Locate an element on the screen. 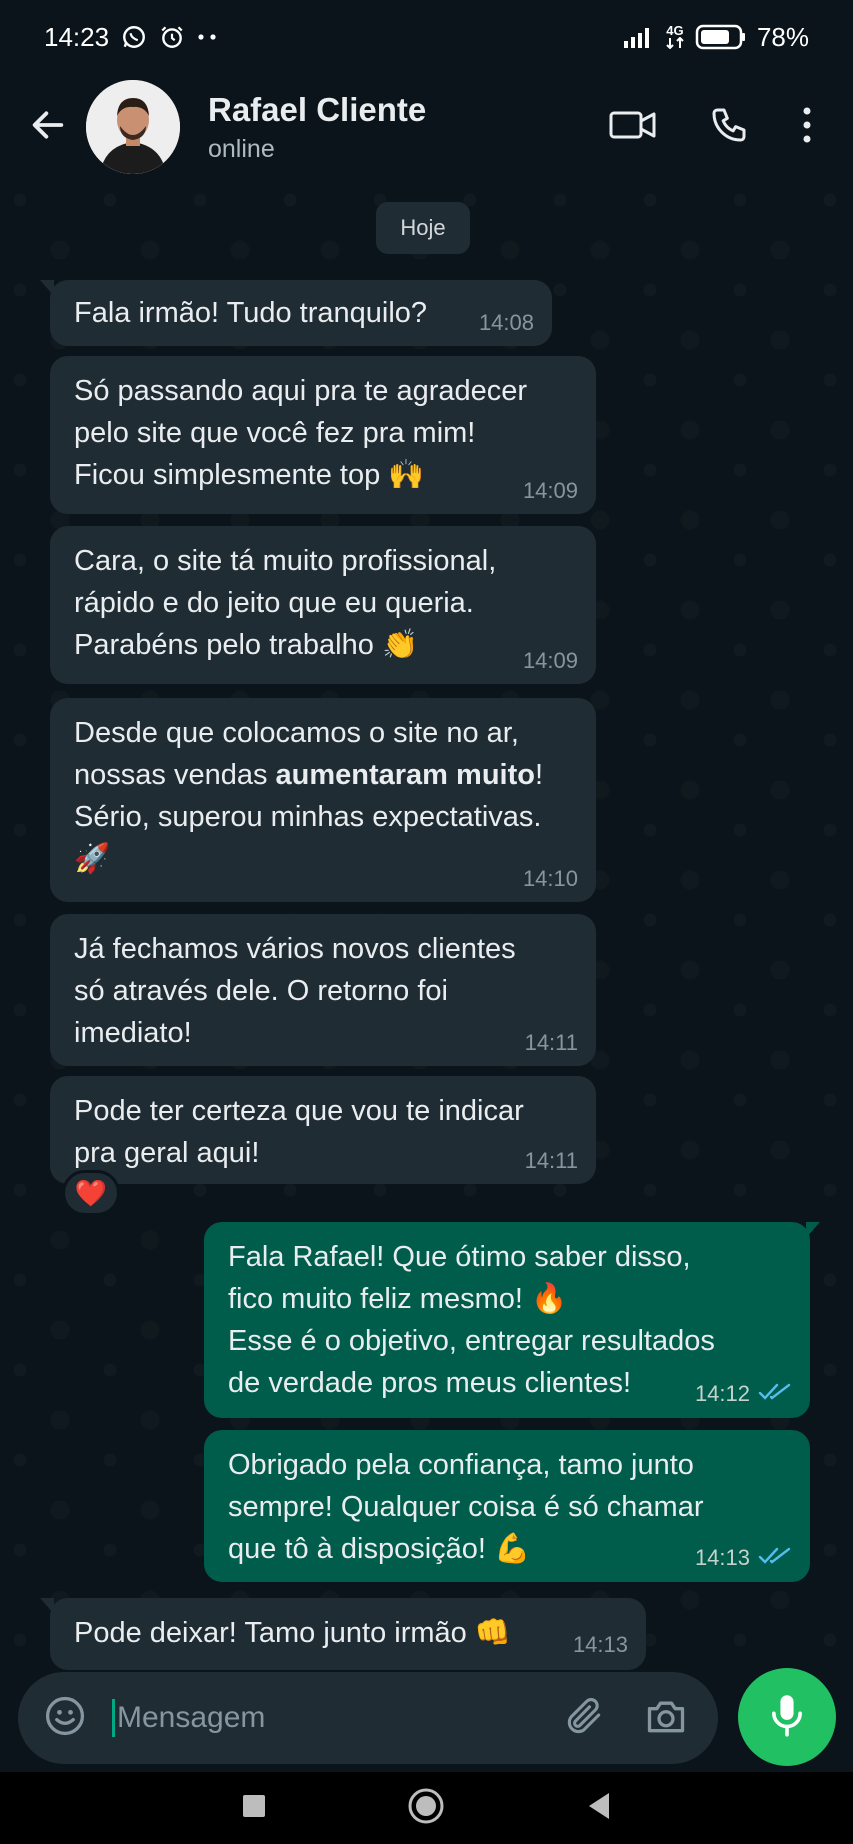 This screenshot has width=853, height=1844. message-time: 14:10 is located at coordinates (550, 878).